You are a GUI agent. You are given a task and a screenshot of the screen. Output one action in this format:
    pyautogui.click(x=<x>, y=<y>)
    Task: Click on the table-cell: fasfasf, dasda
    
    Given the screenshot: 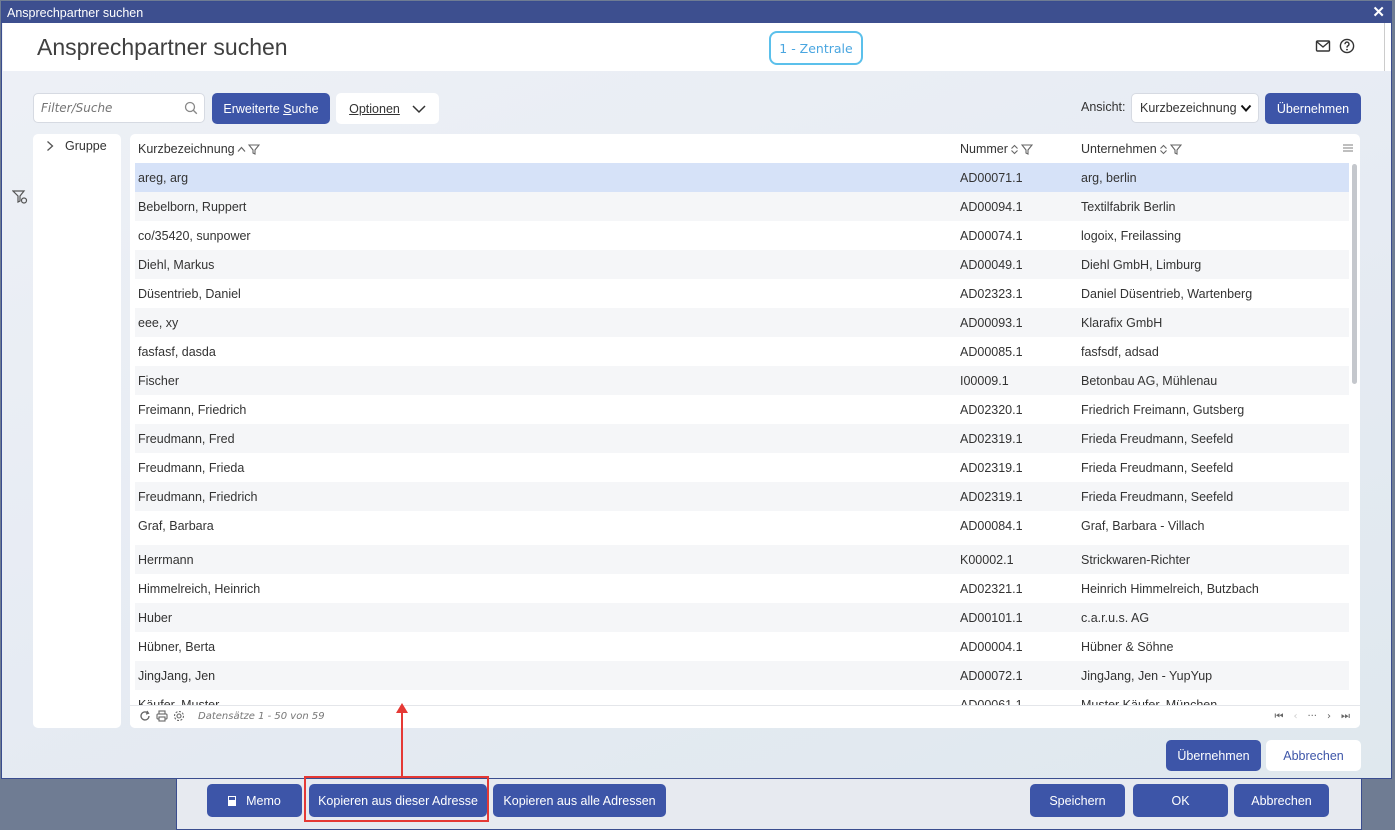 What is the action you would take?
    pyautogui.click(x=177, y=352)
    